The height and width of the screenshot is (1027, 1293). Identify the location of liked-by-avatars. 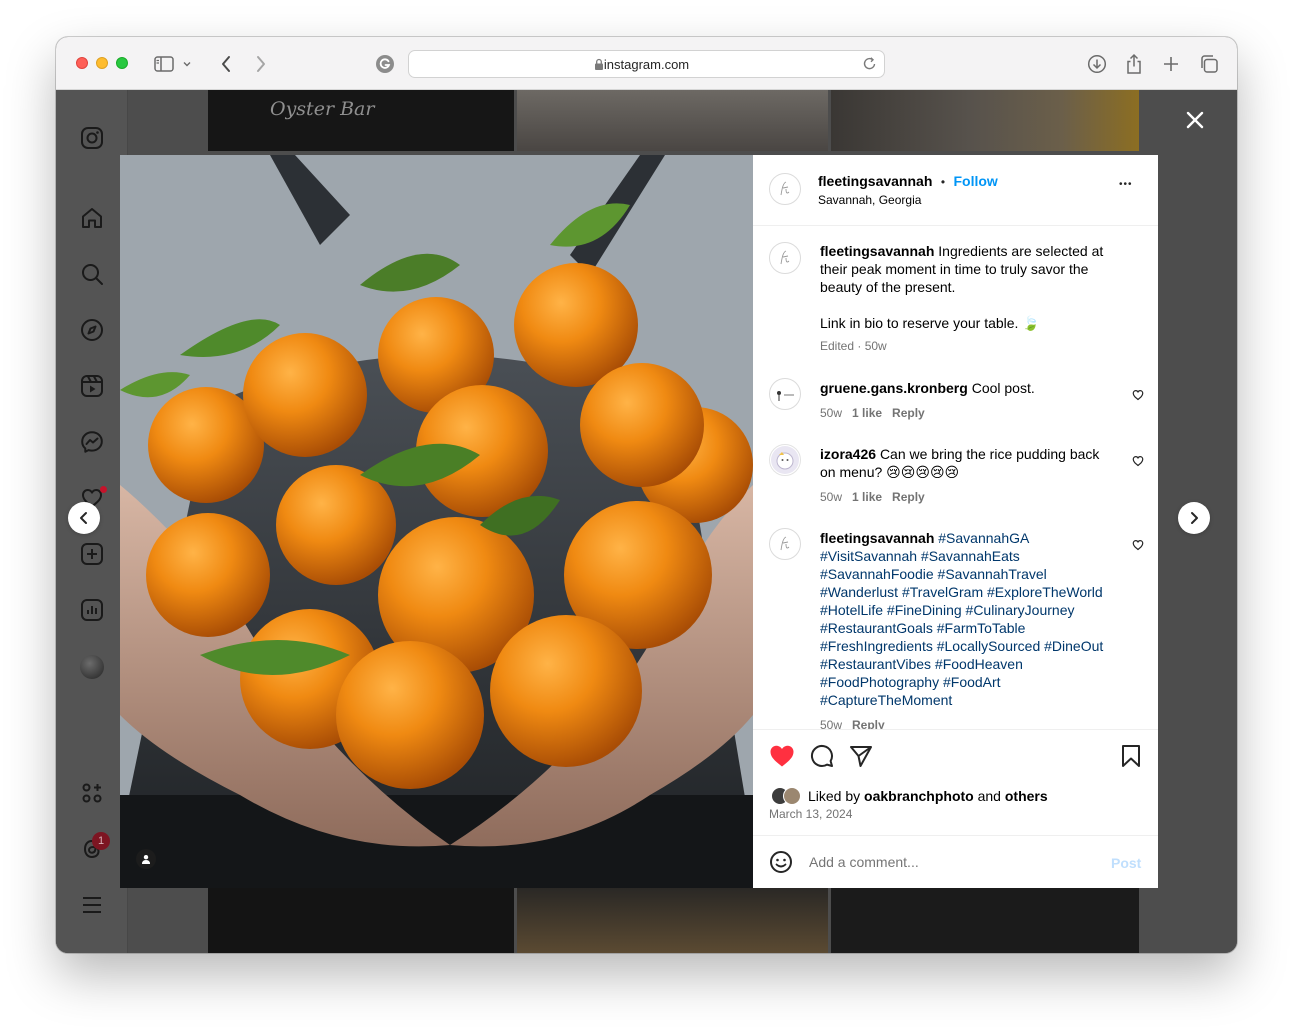
(789, 796).